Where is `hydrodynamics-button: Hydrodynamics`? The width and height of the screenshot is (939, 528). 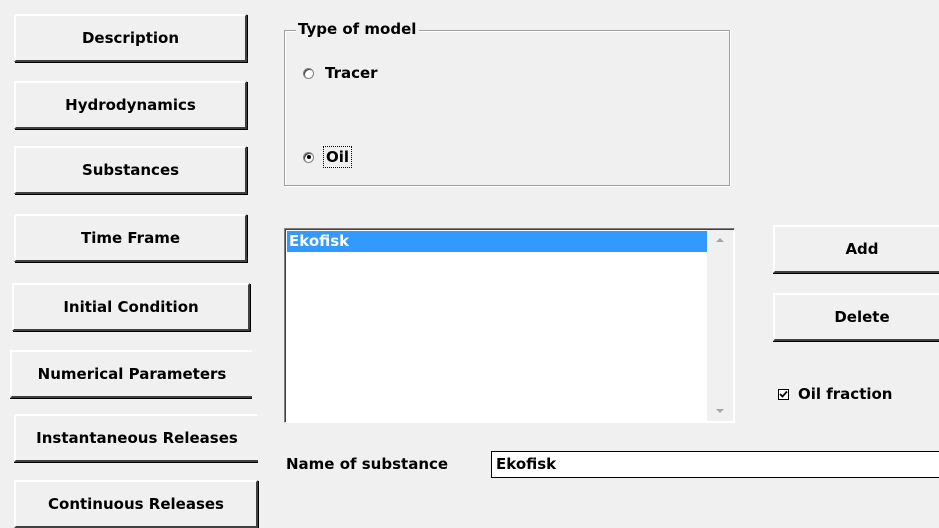 hydrodynamics-button: Hydrodynamics is located at coordinates (130, 105).